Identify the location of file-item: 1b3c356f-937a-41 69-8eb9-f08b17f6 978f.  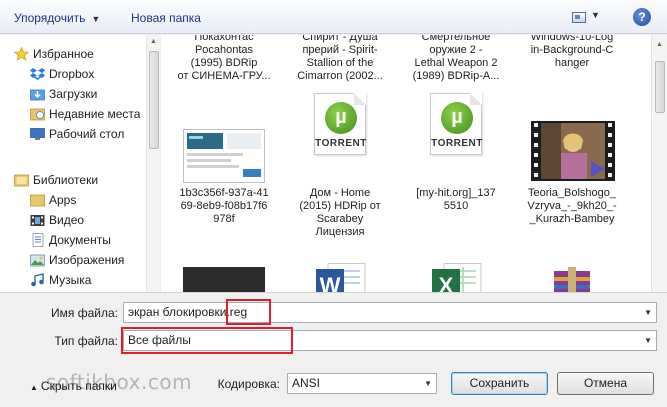
(224, 163).